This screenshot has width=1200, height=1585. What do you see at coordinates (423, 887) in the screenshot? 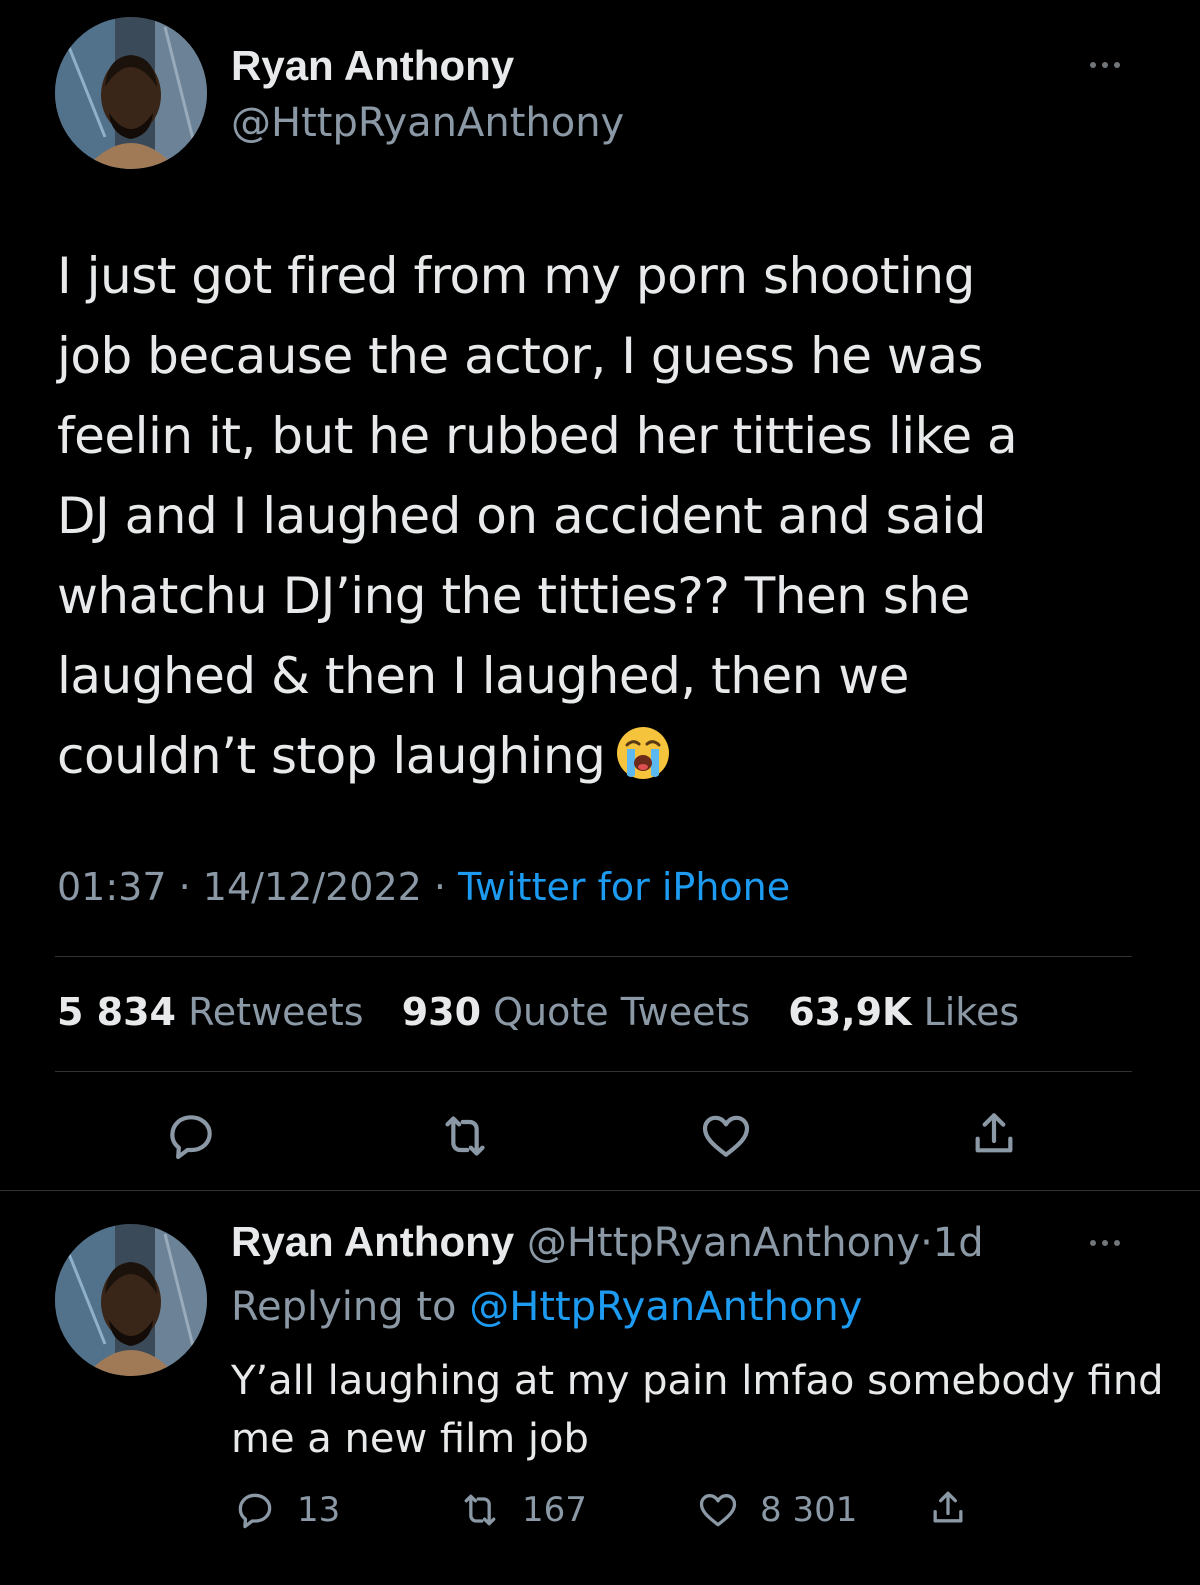
I see `tweet-meta: 01:37 · 14/12/2022 · Twitter for iPhone` at bounding box center [423, 887].